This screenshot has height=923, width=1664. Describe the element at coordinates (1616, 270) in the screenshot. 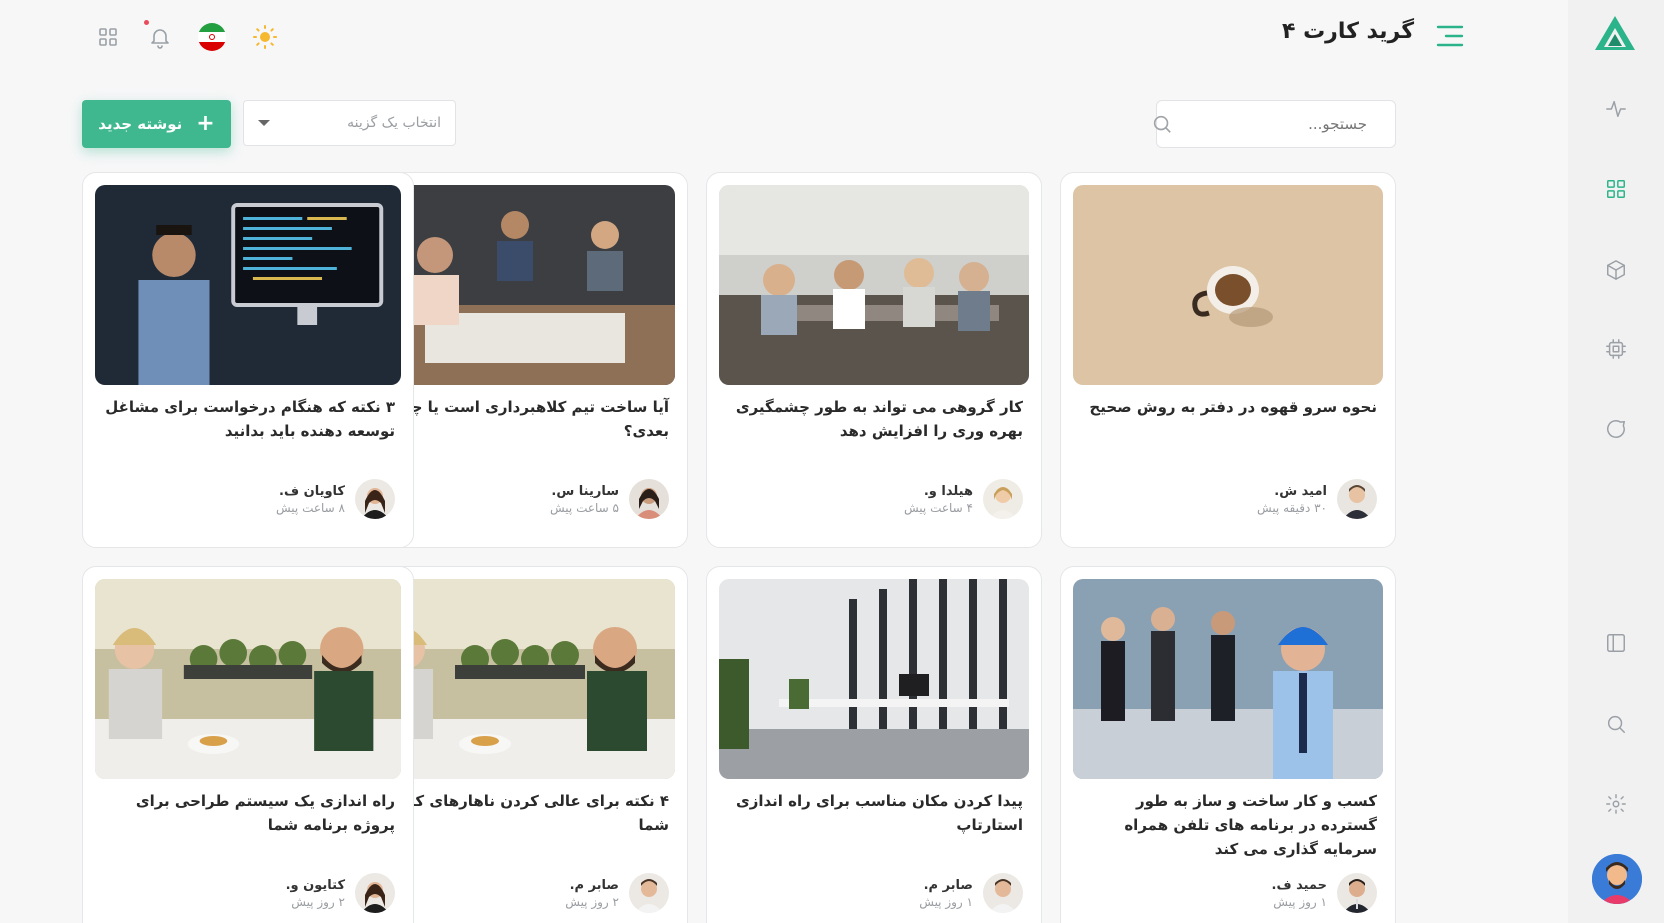

I see `box-icon` at that location.